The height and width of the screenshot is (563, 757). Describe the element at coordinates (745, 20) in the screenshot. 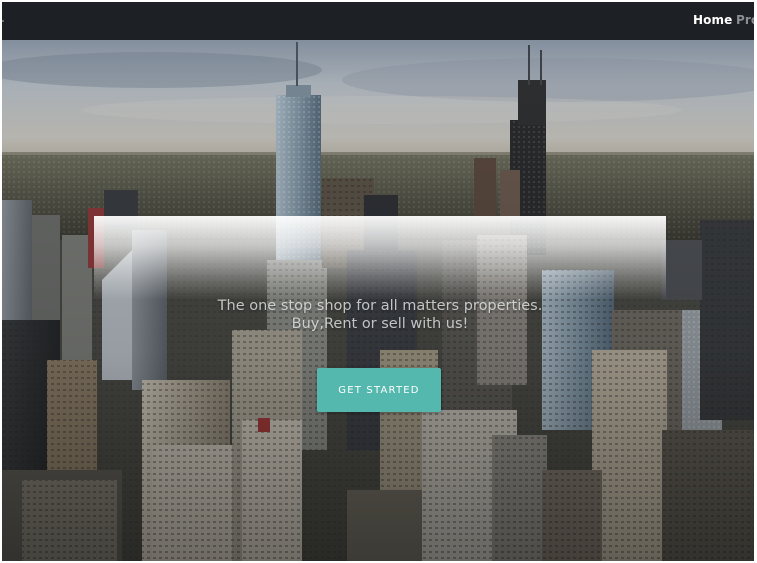

I see `nav-link-properties: Pro` at that location.